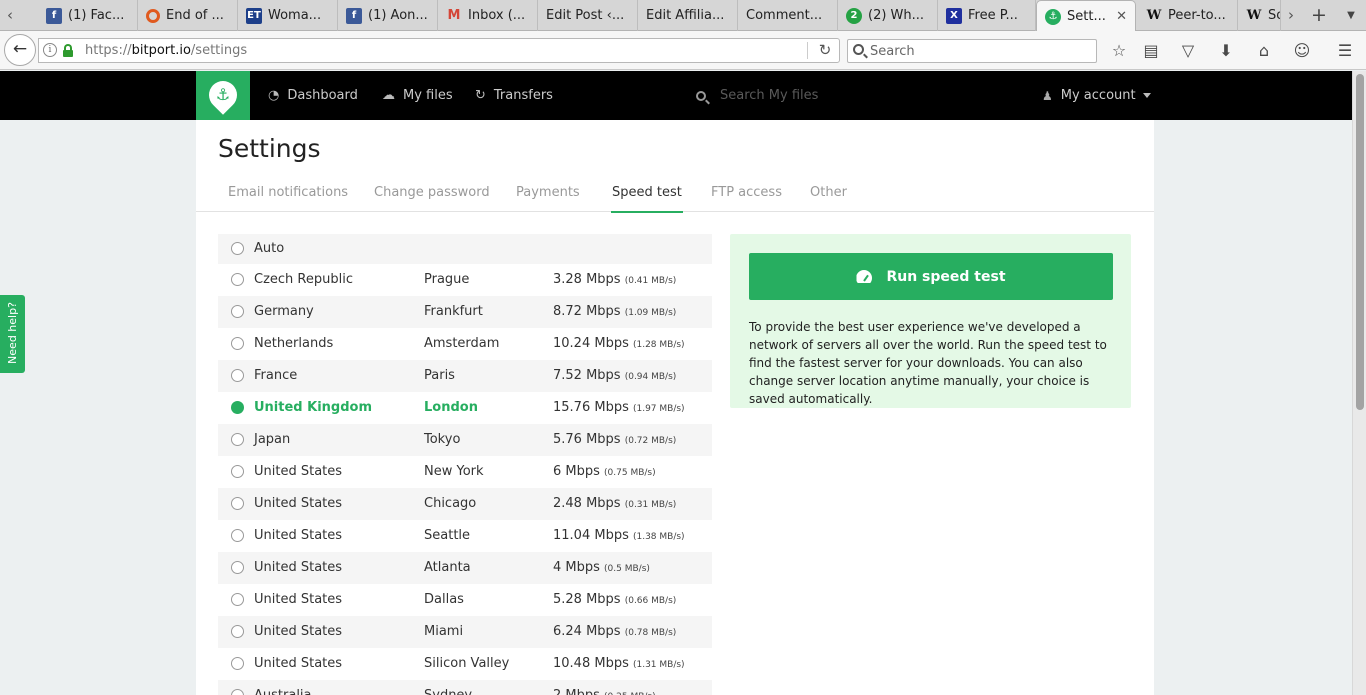 The width and height of the screenshot is (1366, 695). I want to click on back-button: ←, so click(20, 50).